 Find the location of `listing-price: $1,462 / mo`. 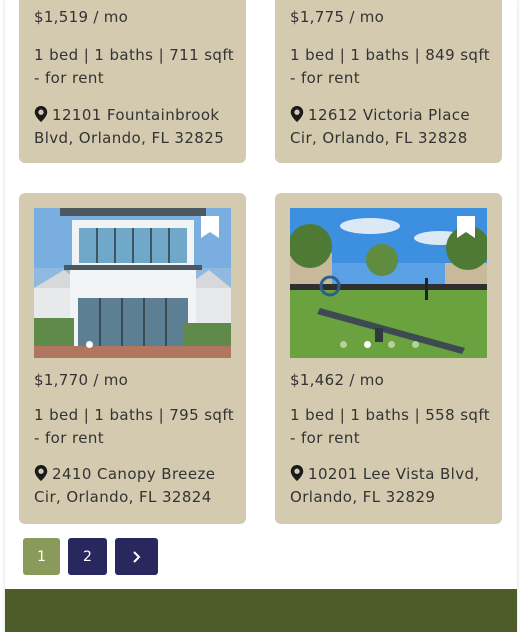

listing-price: $1,462 / mo is located at coordinates (337, 380).